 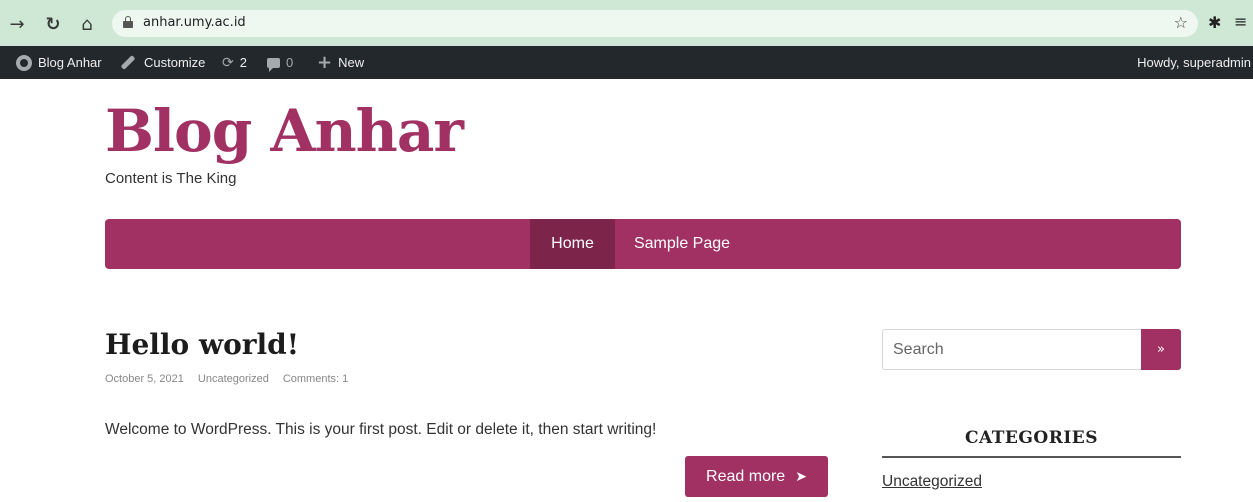 What do you see at coordinates (194, 22) in the screenshot?
I see `url-text: anhar.umy.ac.id` at bounding box center [194, 22].